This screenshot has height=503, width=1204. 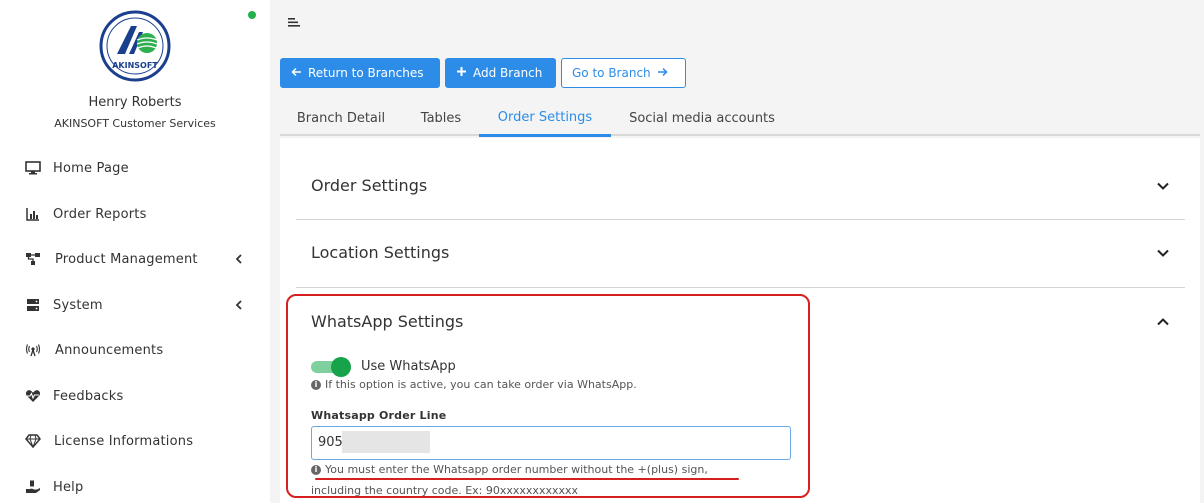 I want to click on return-to-branches-label: Return to Branches, so click(x=366, y=73).